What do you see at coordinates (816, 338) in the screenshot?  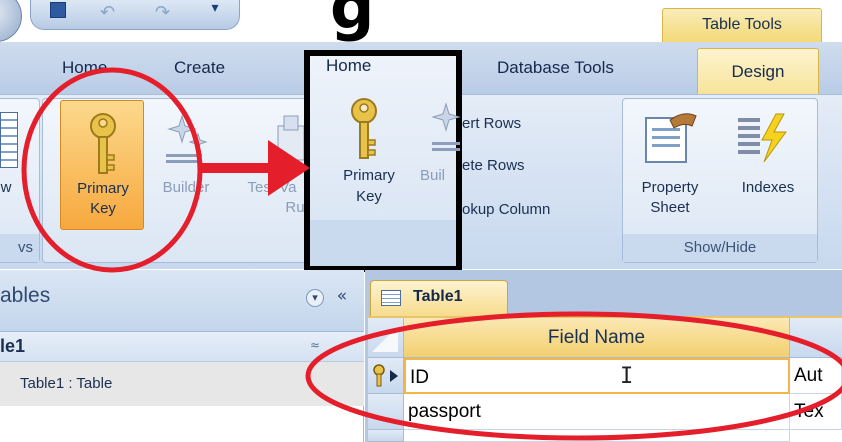 I see `data-type-header` at bounding box center [816, 338].